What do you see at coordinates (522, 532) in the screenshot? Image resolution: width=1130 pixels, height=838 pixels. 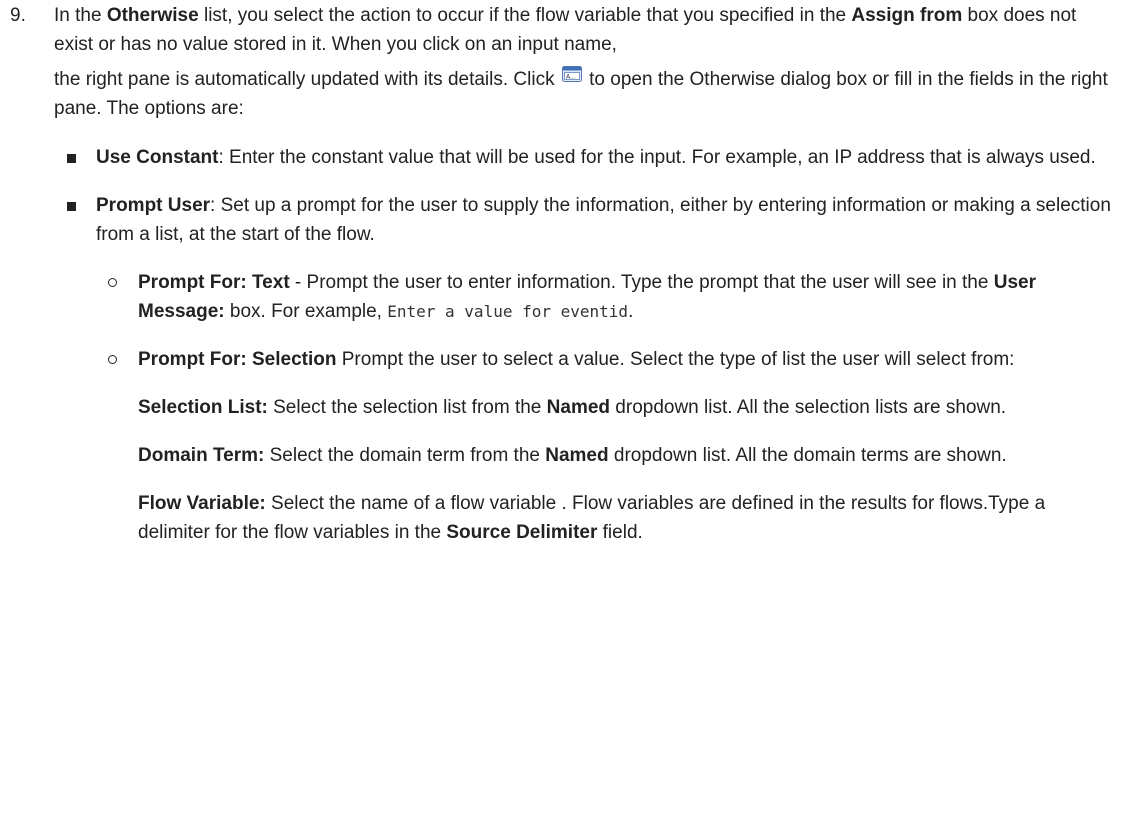 I see `source-delimiter-term: Source Delimiter` at bounding box center [522, 532].